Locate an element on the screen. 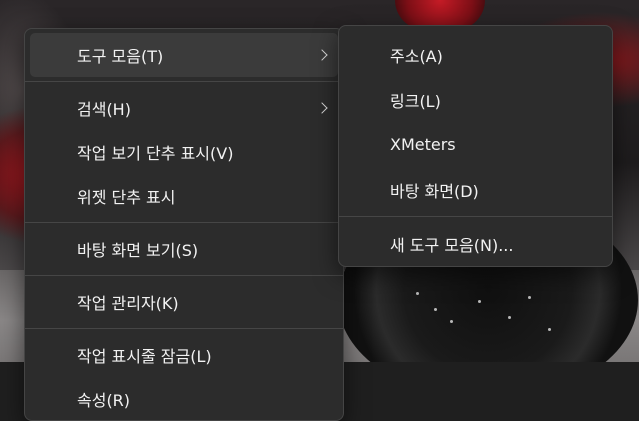 This screenshot has width=639, height=421. menu-item-label: 작업 보기 단추 표시(V) is located at coordinates (155, 153).